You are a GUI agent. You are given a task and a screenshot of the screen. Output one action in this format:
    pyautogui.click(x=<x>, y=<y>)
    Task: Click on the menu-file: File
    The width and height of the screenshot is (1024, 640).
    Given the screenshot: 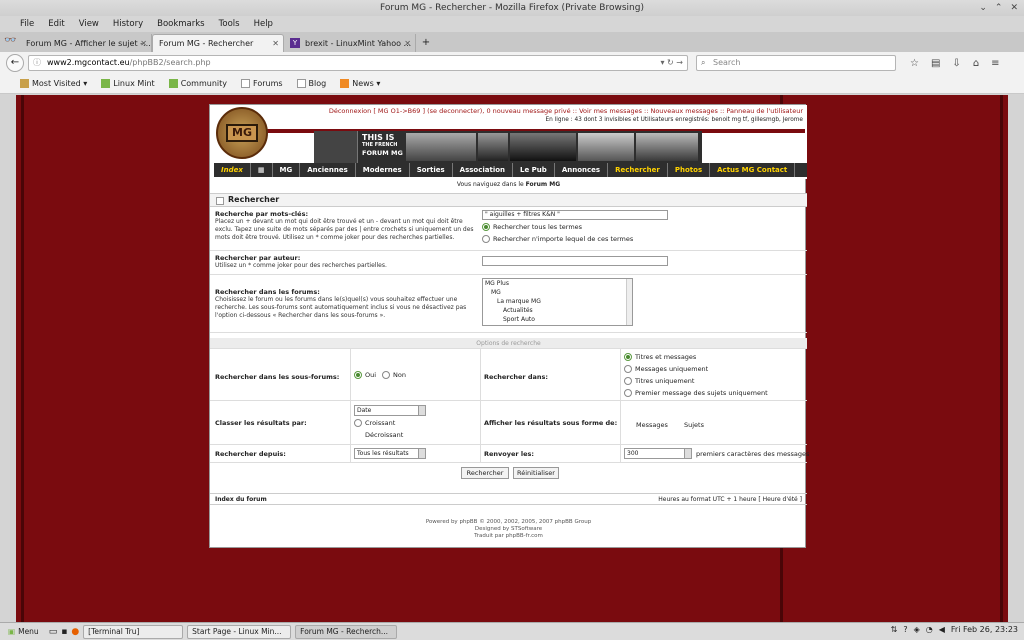 What is the action you would take?
    pyautogui.click(x=27, y=24)
    